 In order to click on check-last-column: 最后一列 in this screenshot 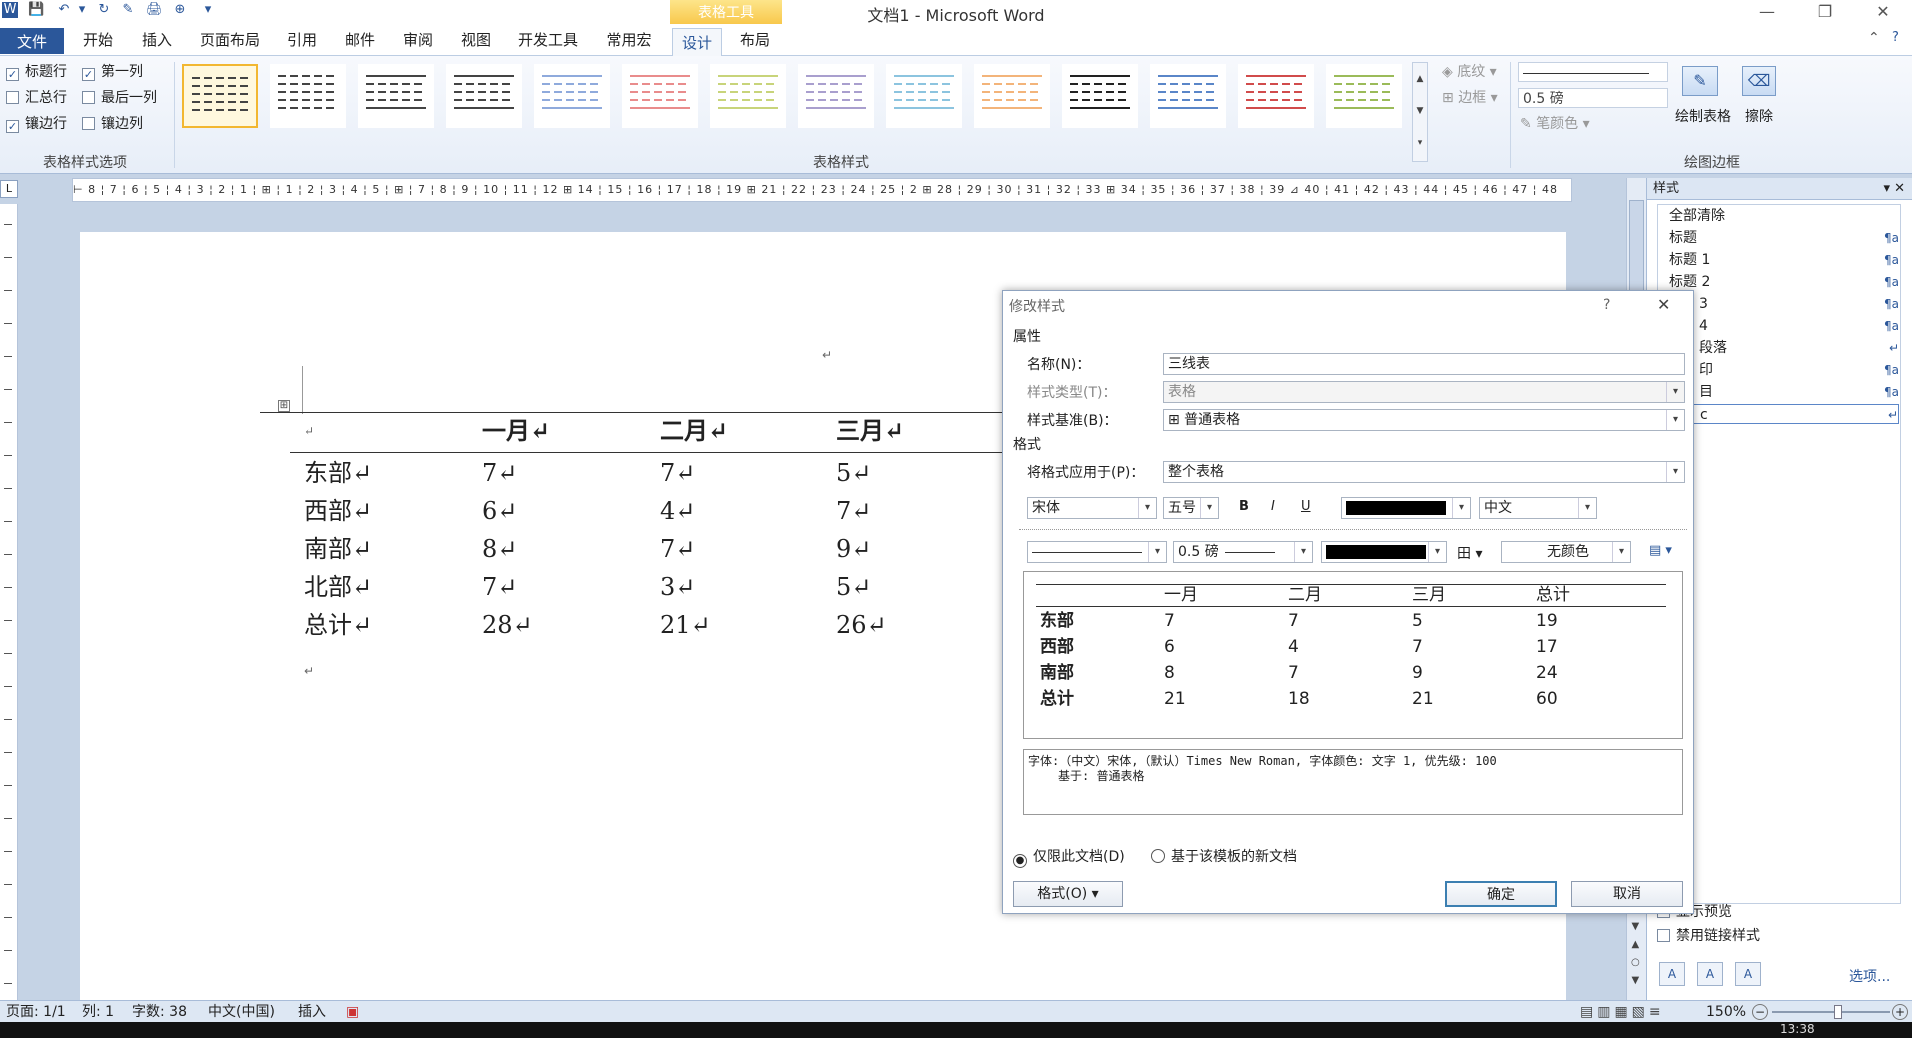, I will do `click(119, 98)`.